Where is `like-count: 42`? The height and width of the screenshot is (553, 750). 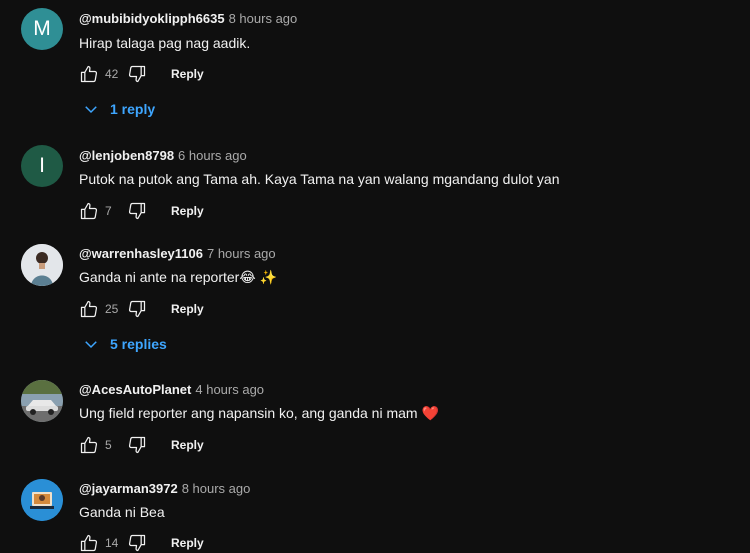
like-count: 42 is located at coordinates (112, 74).